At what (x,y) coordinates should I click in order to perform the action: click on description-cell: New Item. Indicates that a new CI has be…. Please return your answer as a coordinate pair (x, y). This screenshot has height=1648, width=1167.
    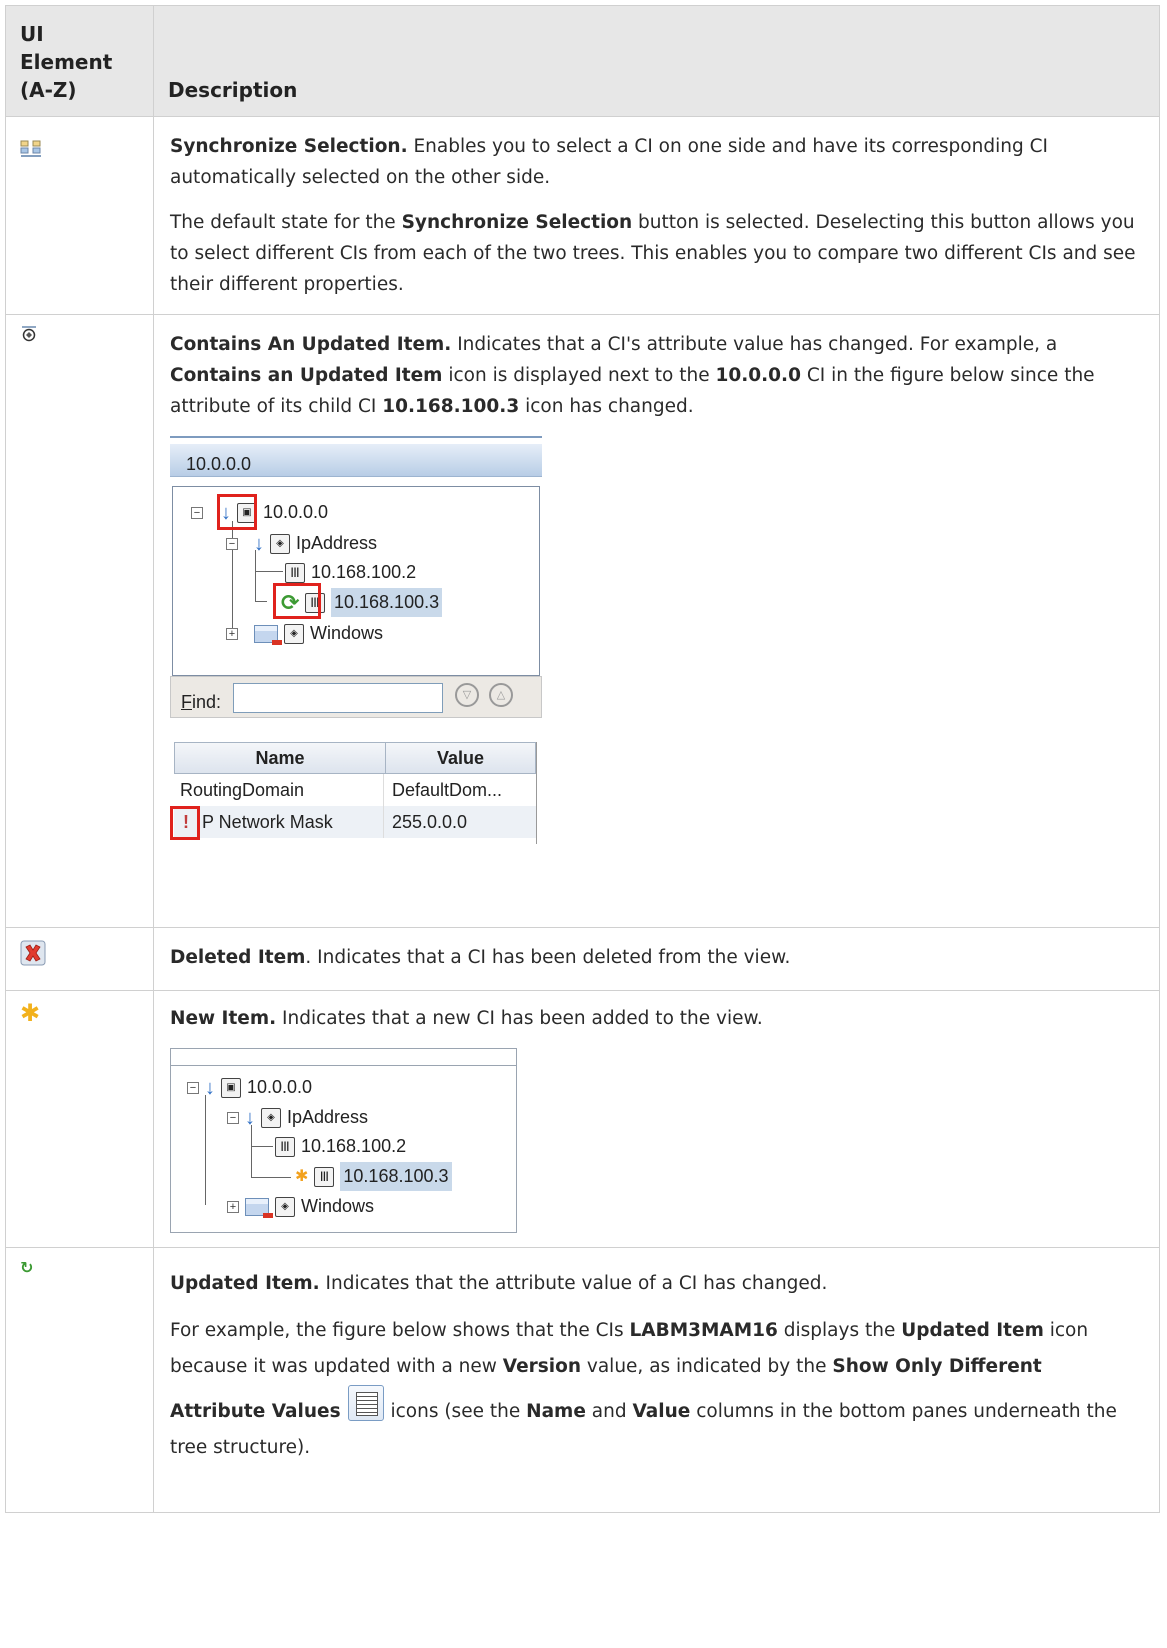
    Looking at the image, I should click on (656, 1119).